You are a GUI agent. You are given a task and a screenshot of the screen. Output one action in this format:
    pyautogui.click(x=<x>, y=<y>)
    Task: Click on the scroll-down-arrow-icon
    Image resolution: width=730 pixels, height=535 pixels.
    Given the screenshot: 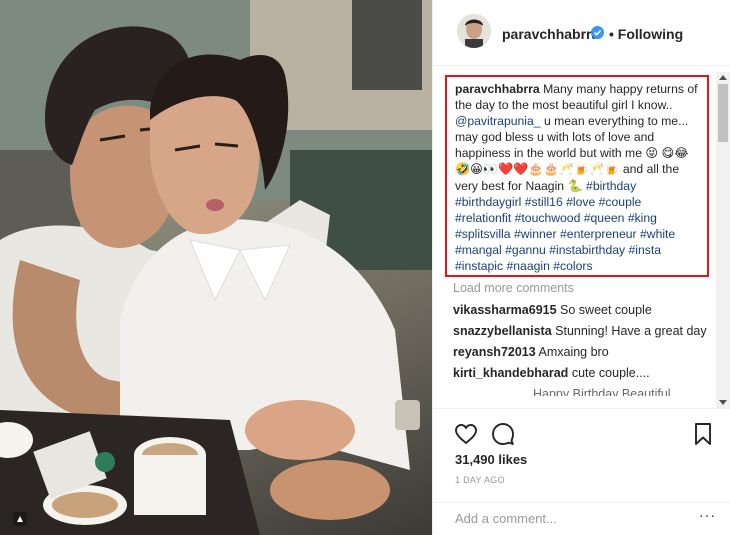 What is the action you would take?
    pyautogui.click(x=723, y=402)
    